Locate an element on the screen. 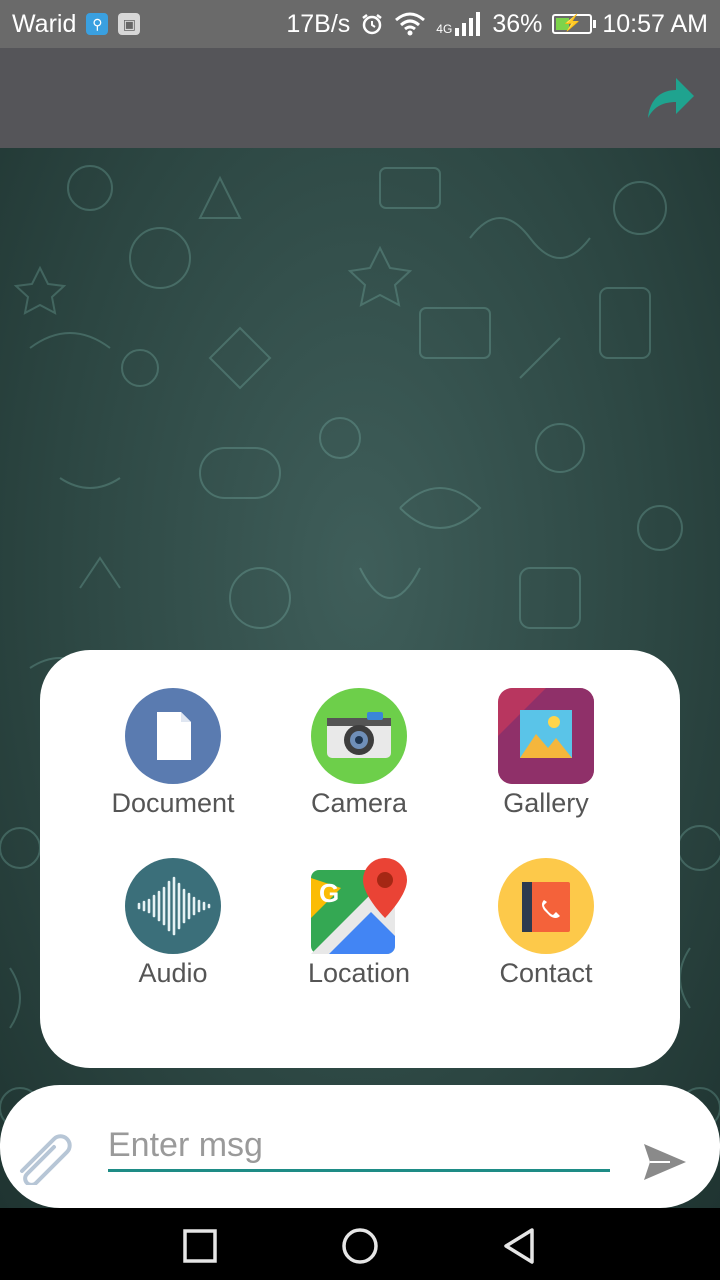 Image resolution: width=720 pixels, height=1280 pixels. carrier-name: Warid is located at coordinates (44, 23).